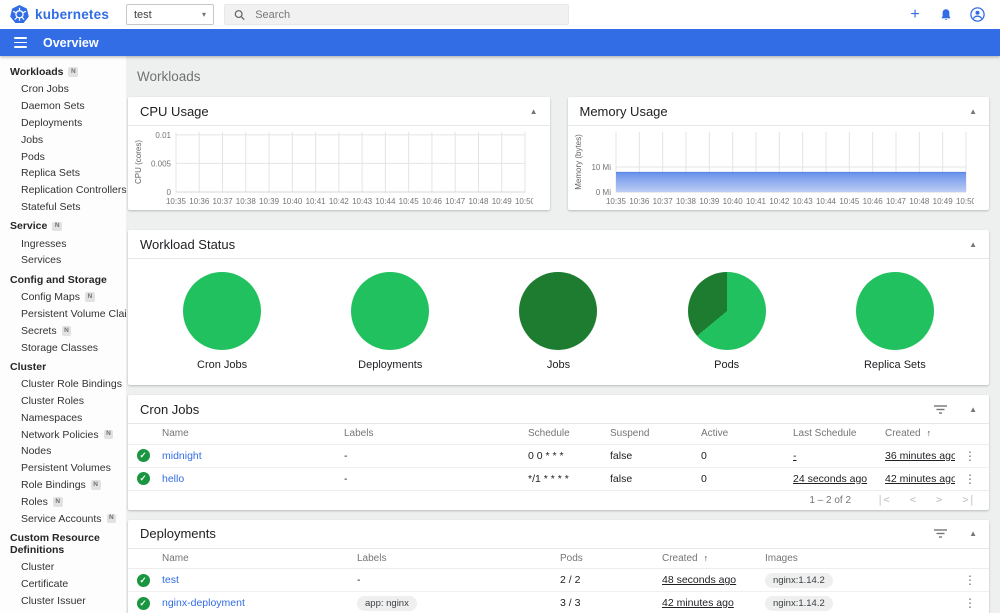 The height and width of the screenshot is (613, 1000). Describe the element at coordinates (203, 14) in the screenshot. I see `chevron-down-icon: ▾` at that location.